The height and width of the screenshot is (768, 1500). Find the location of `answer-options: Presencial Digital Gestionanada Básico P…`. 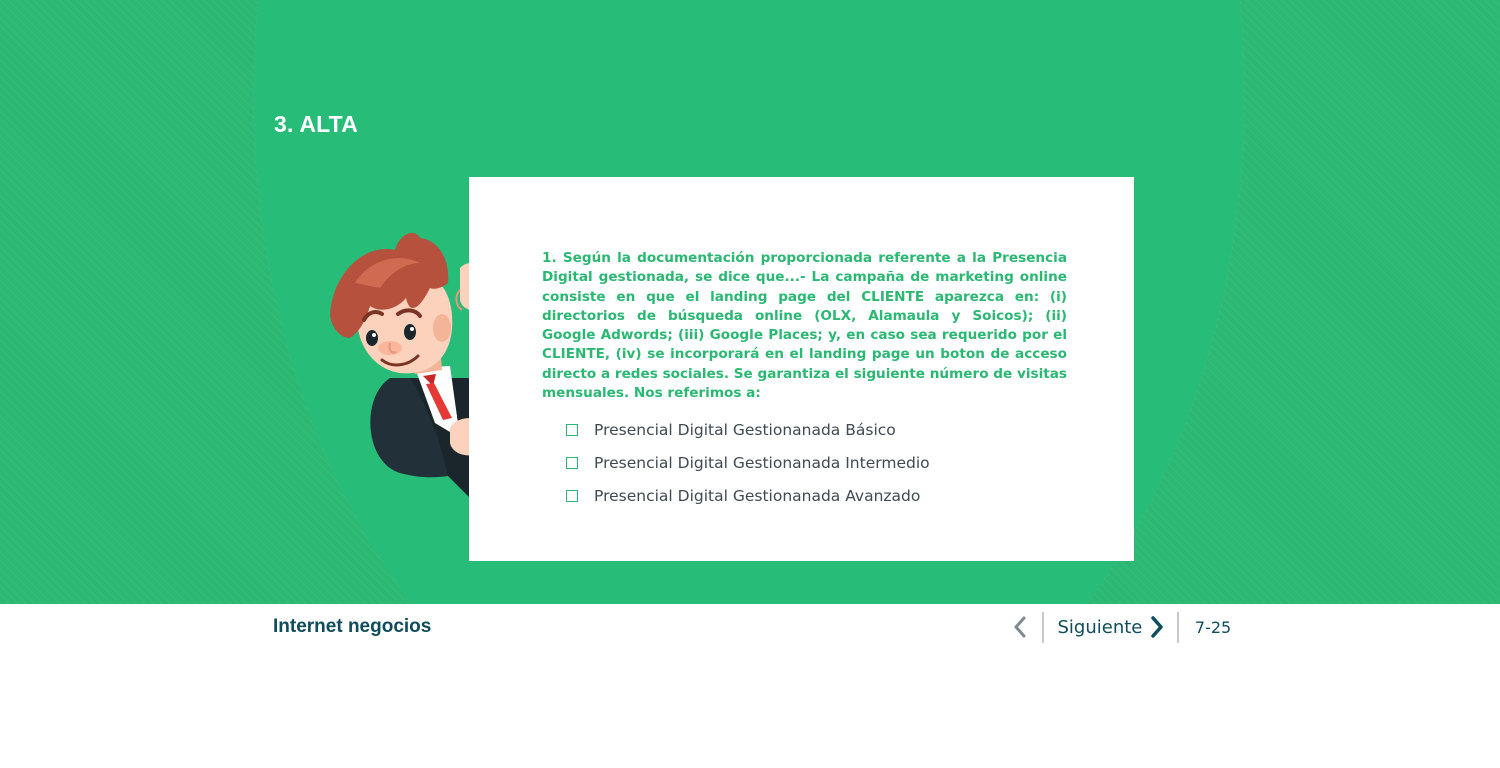

answer-options: Presencial Digital Gestionanada Básico P… is located at coordinates (748, 462).